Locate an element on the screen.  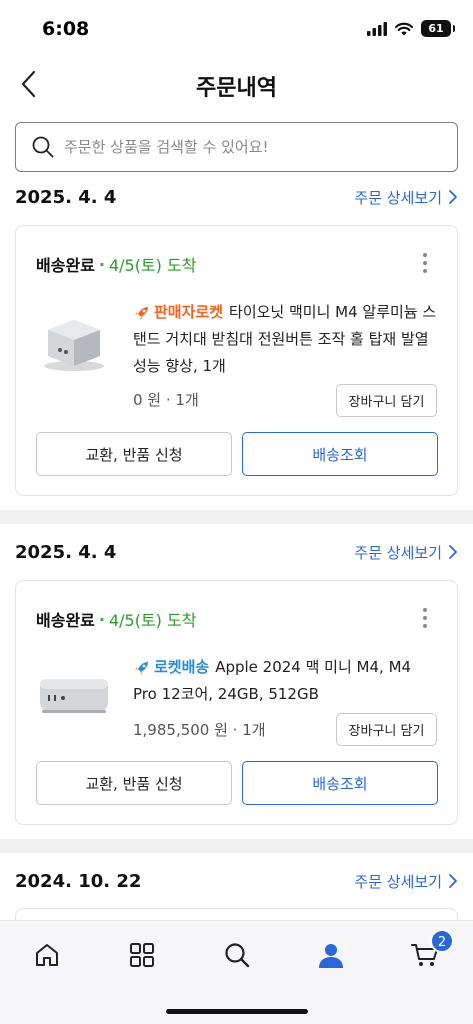
my-account-icon is located at coordinates (331, 956).